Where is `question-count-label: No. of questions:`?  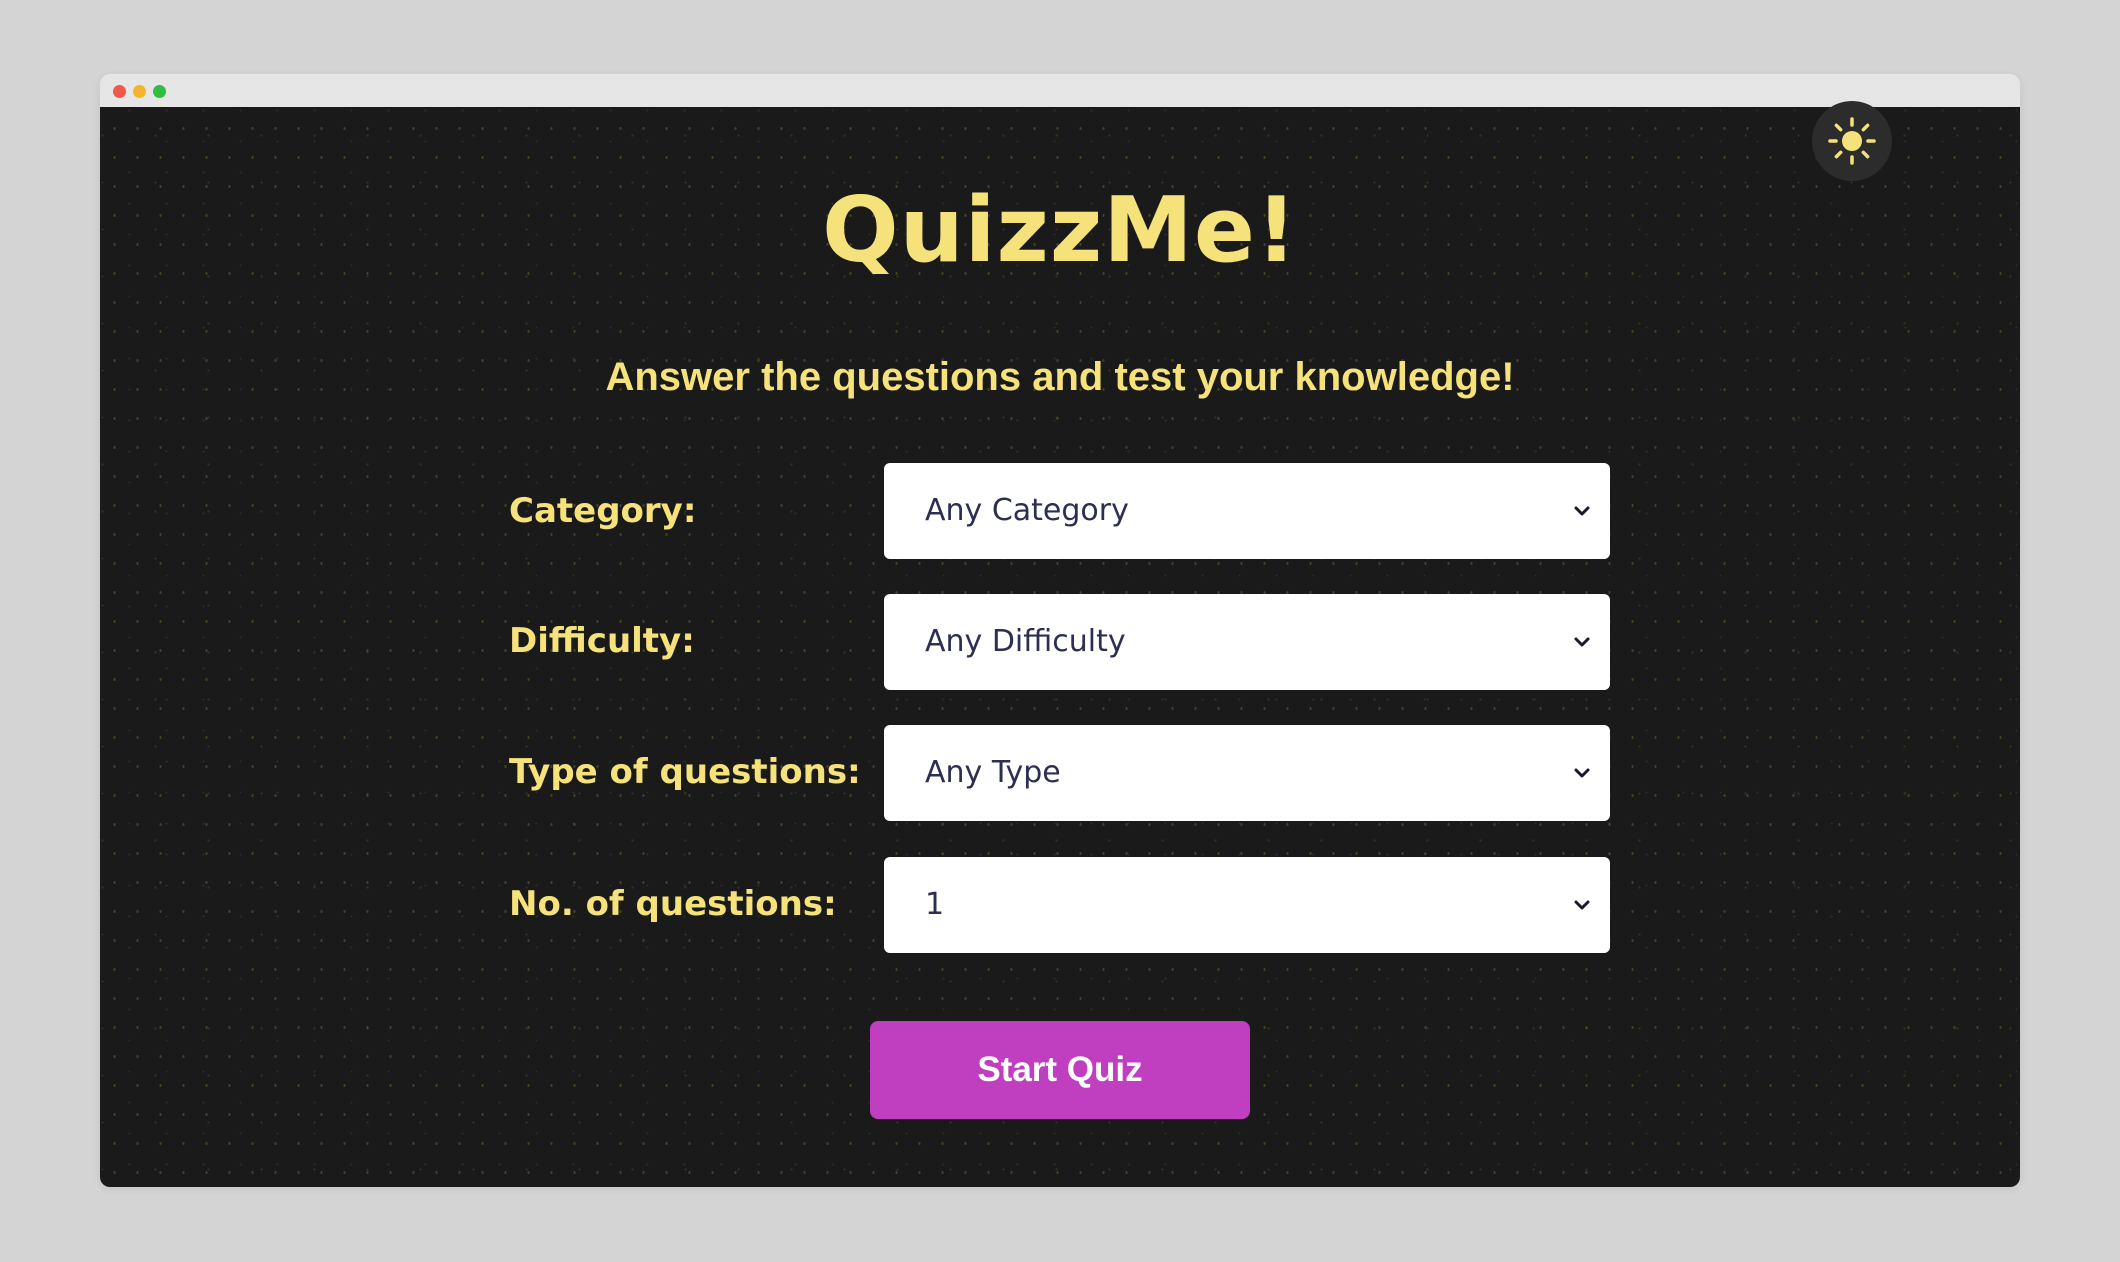 question-count-label: No. of questions: is located at coordinates (673, 904).